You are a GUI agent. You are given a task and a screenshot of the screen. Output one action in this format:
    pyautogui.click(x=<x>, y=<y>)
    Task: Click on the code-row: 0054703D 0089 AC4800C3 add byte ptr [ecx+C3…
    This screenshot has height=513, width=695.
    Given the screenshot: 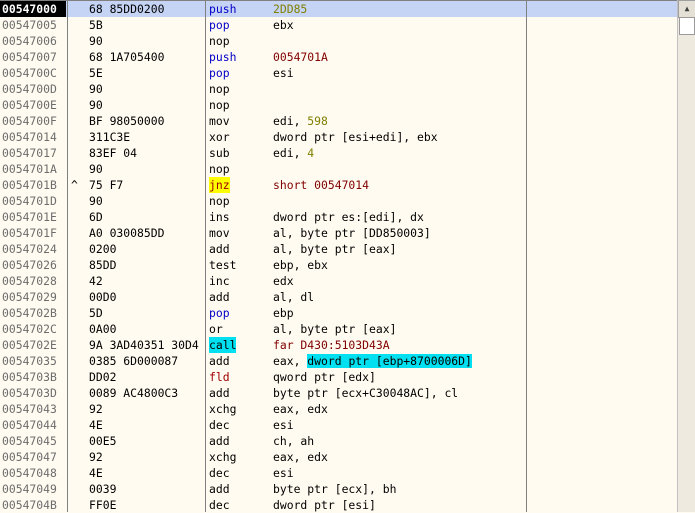 What is the action you would take?
    pyautogui.click(x=338, y=393)
    